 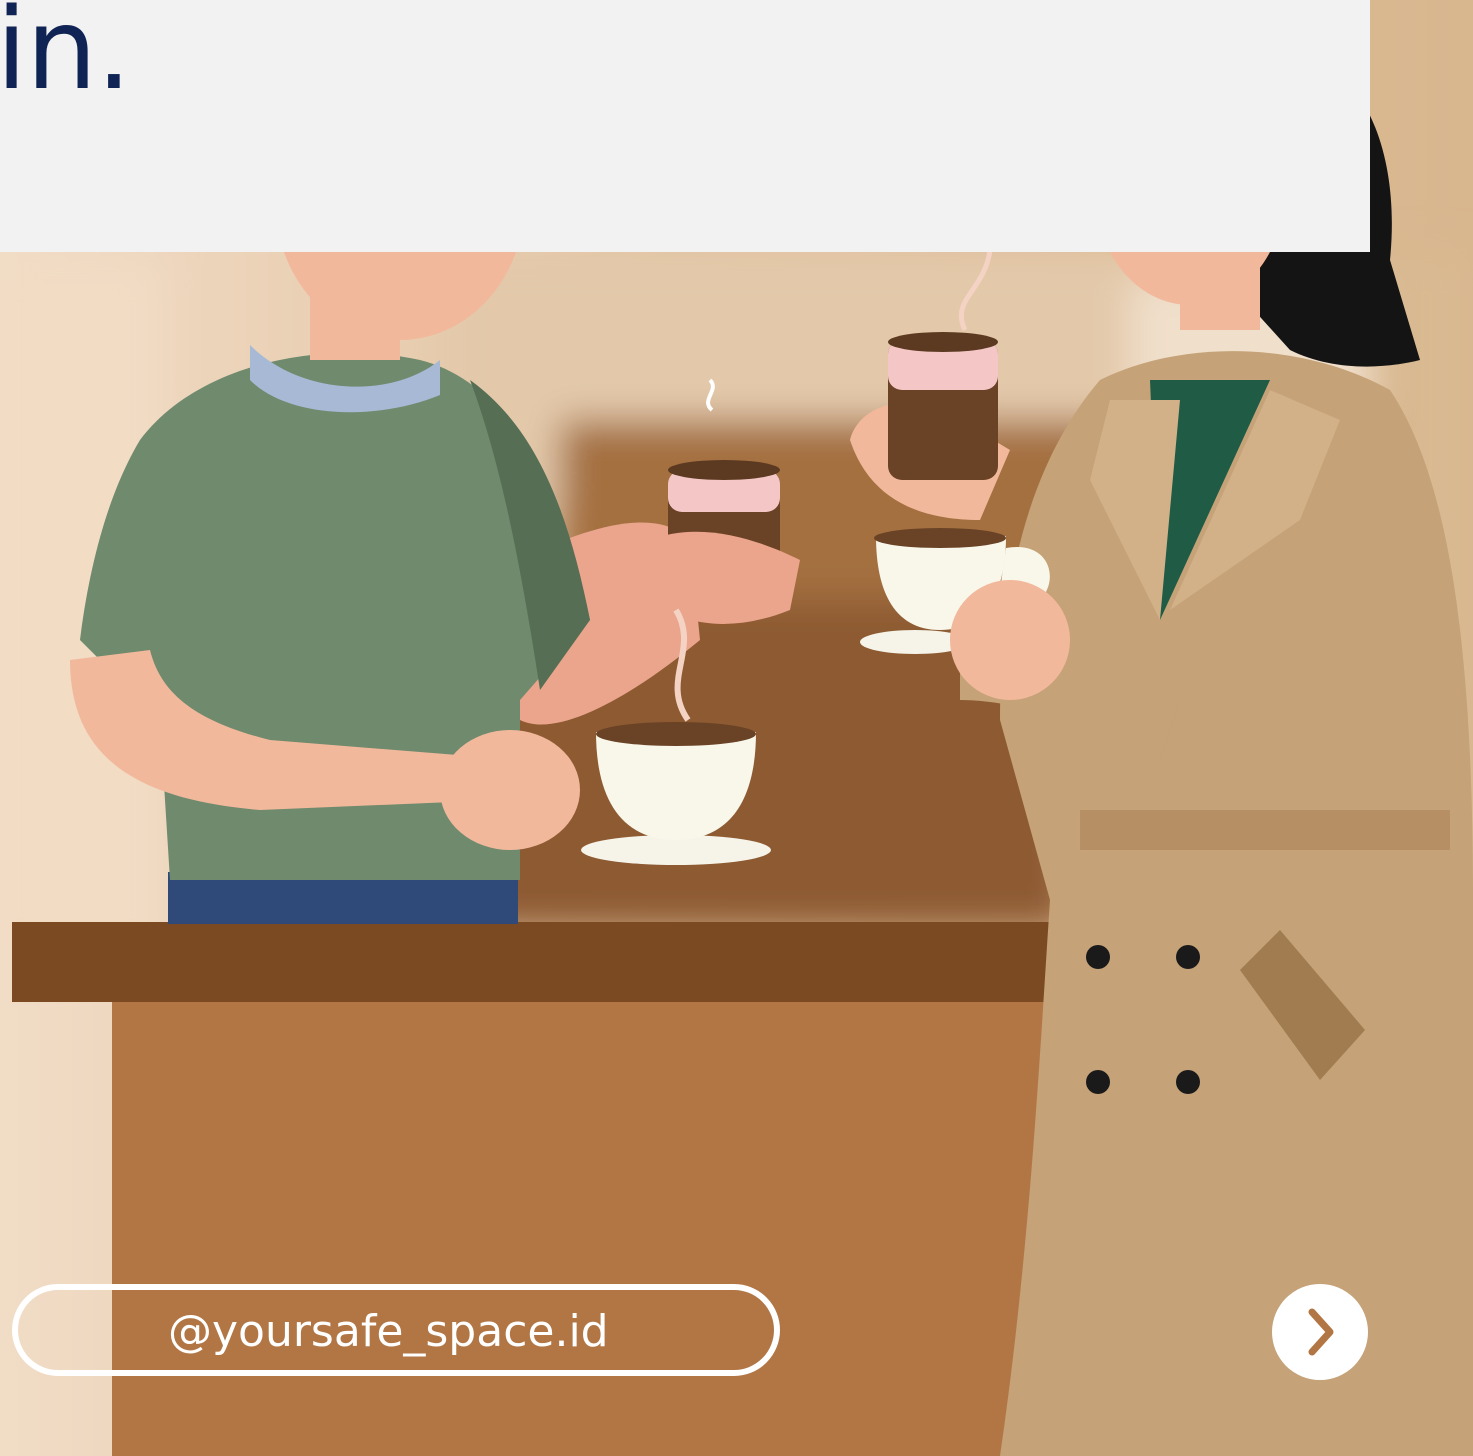 What do you see at coordinates (66, 57) in the screenshot?
I see `banner-text: in.` at bounding box center [66, 57].